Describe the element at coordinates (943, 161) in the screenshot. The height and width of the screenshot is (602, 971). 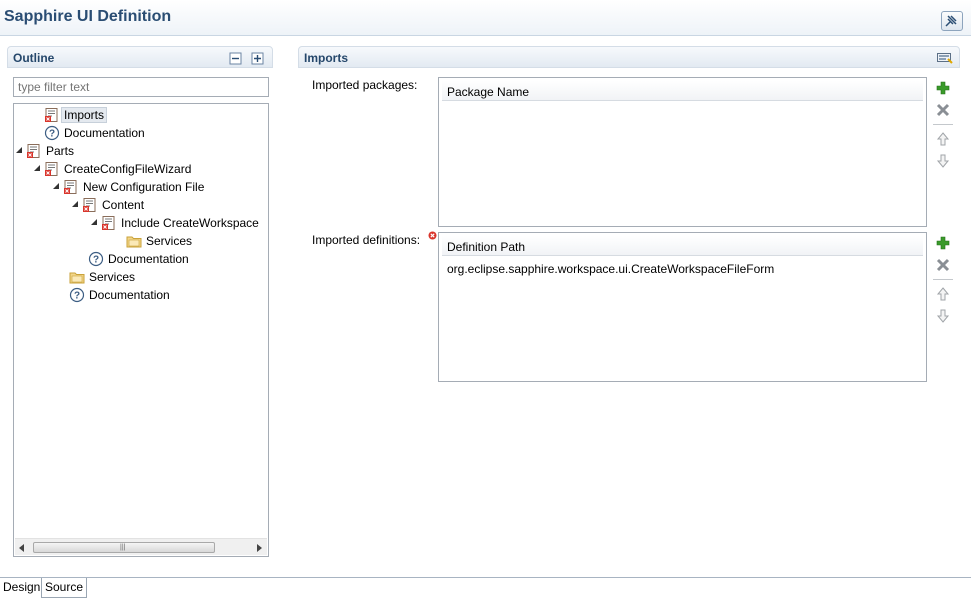
I see `move-down-package-icon` at that location.